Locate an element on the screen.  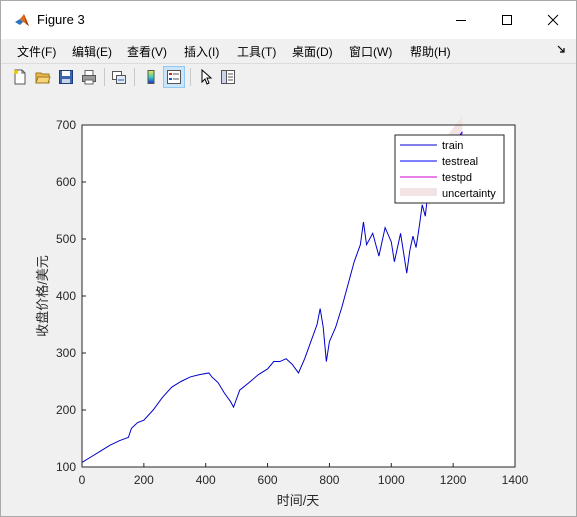
y-axis: 100 200 300 400 500 600 700 is located at coordinates (71, 296).